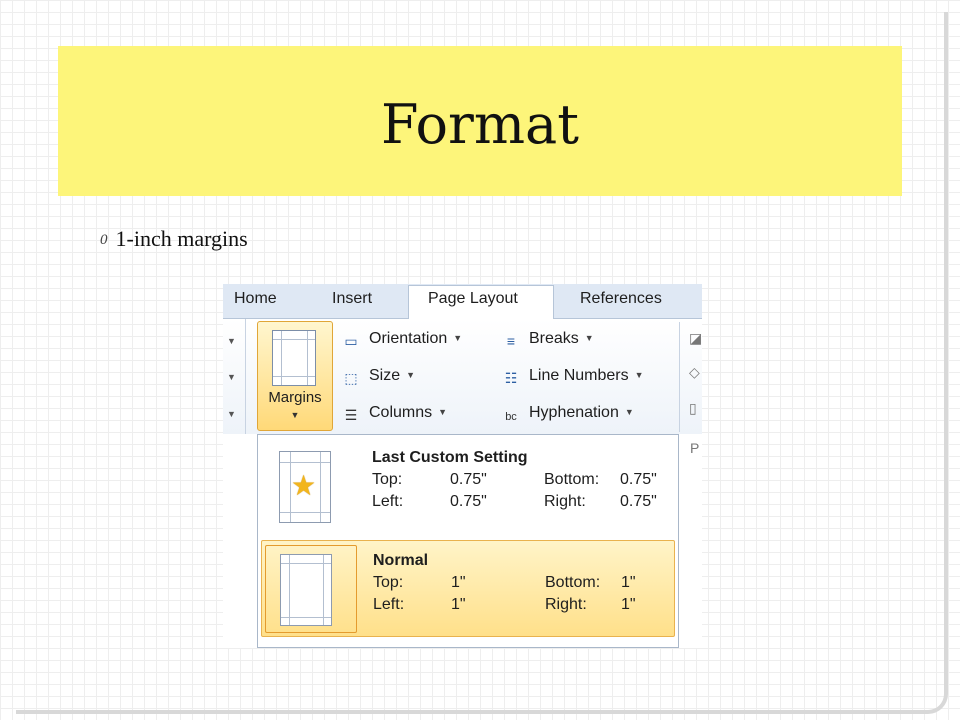  I want to click on bottom-value: 1", so click(628, 582).